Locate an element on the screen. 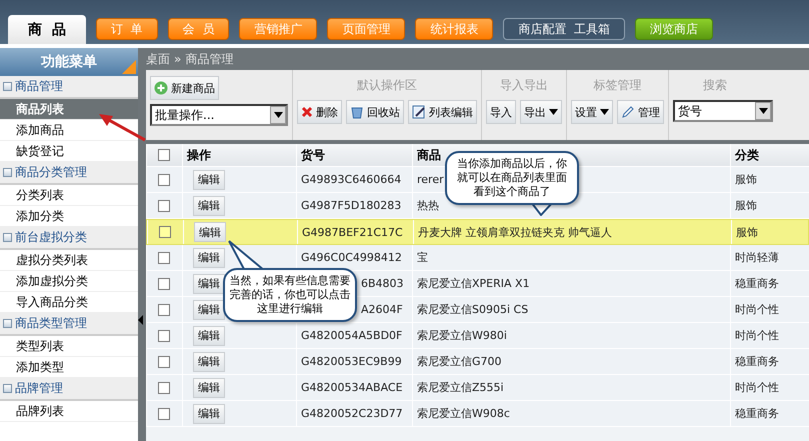  pointer-arrow is located at coordinates (122, 127).